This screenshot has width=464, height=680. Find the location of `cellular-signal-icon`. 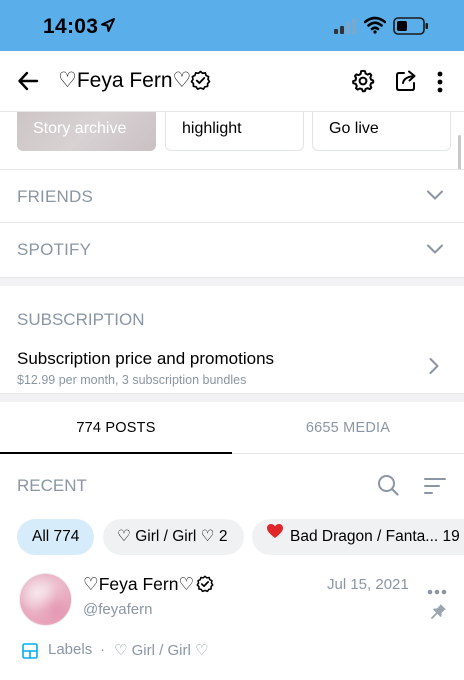

cellular-signal-icon is located at coordinates (346, 28).